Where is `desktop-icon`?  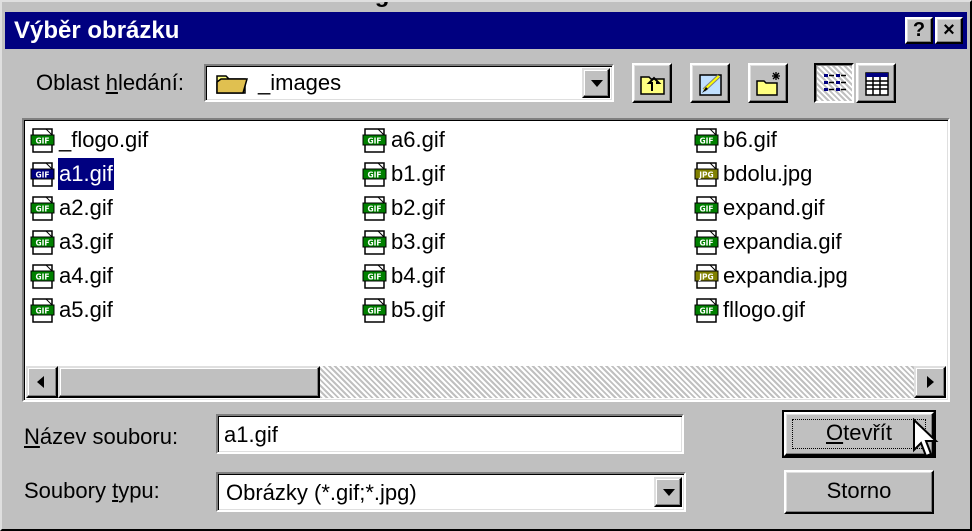
desktop-icon is located at coordinates (710, 85).